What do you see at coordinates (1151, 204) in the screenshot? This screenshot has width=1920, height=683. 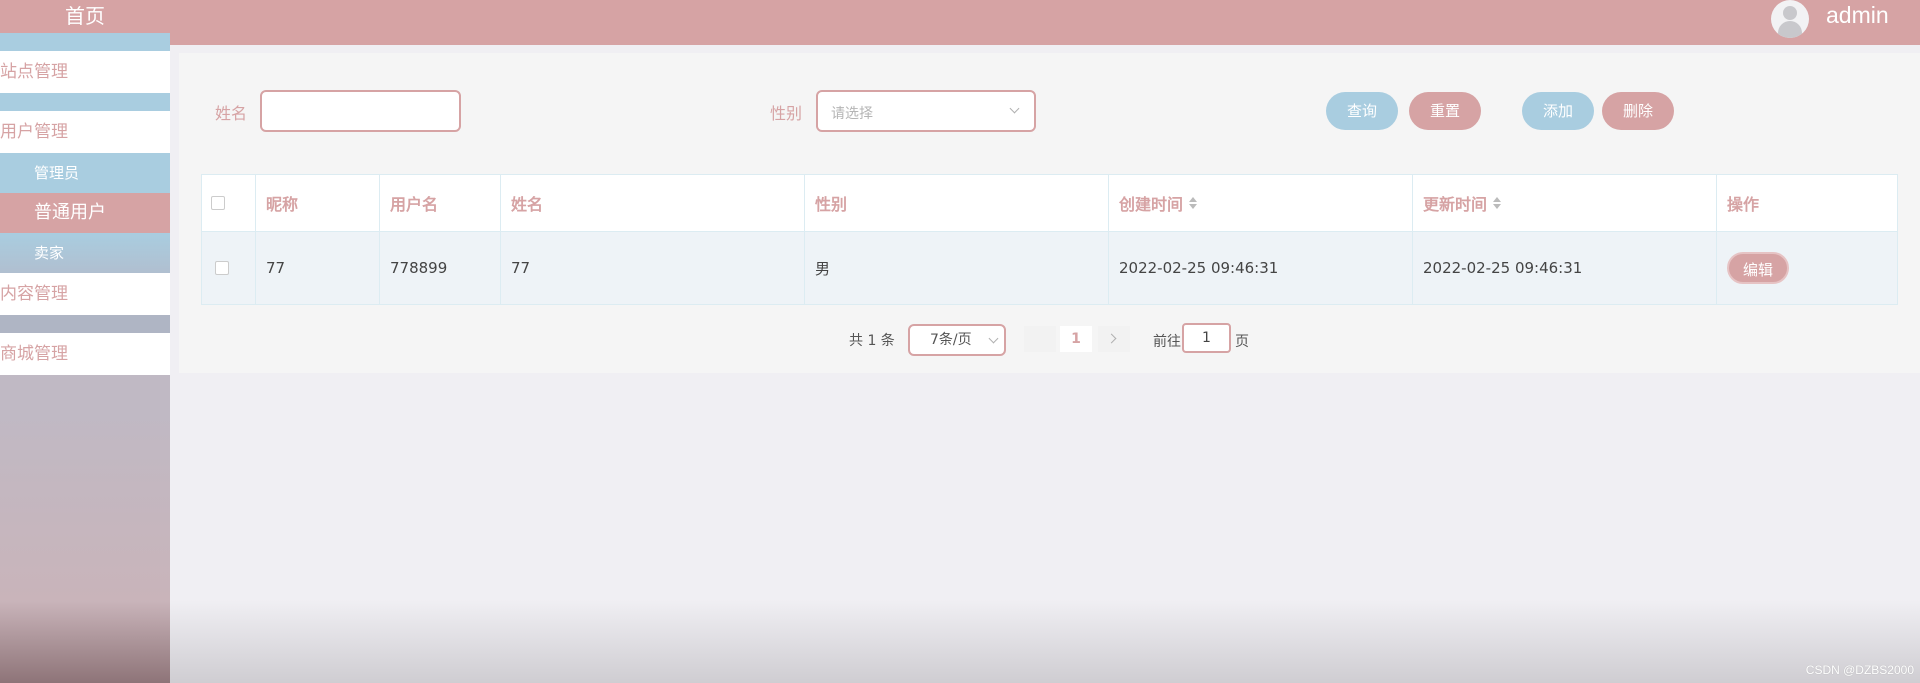 I see `header-created-time: 创建时间` at bounding box center [1151, 204].